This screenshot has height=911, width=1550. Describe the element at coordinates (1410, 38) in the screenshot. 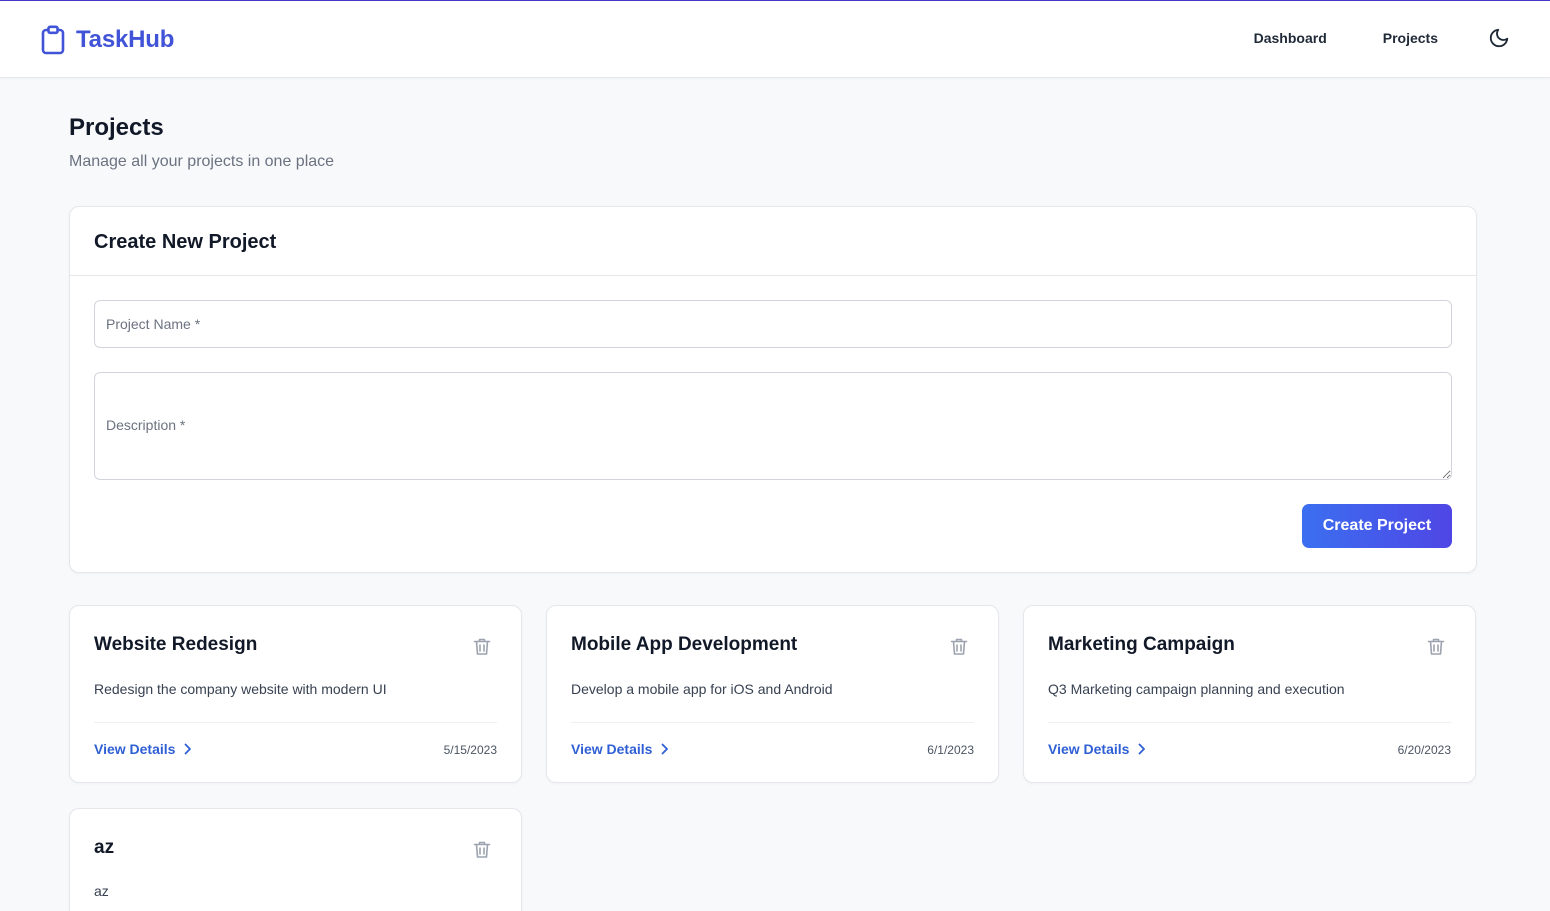

I see `nav-projects: Projects` at that location.